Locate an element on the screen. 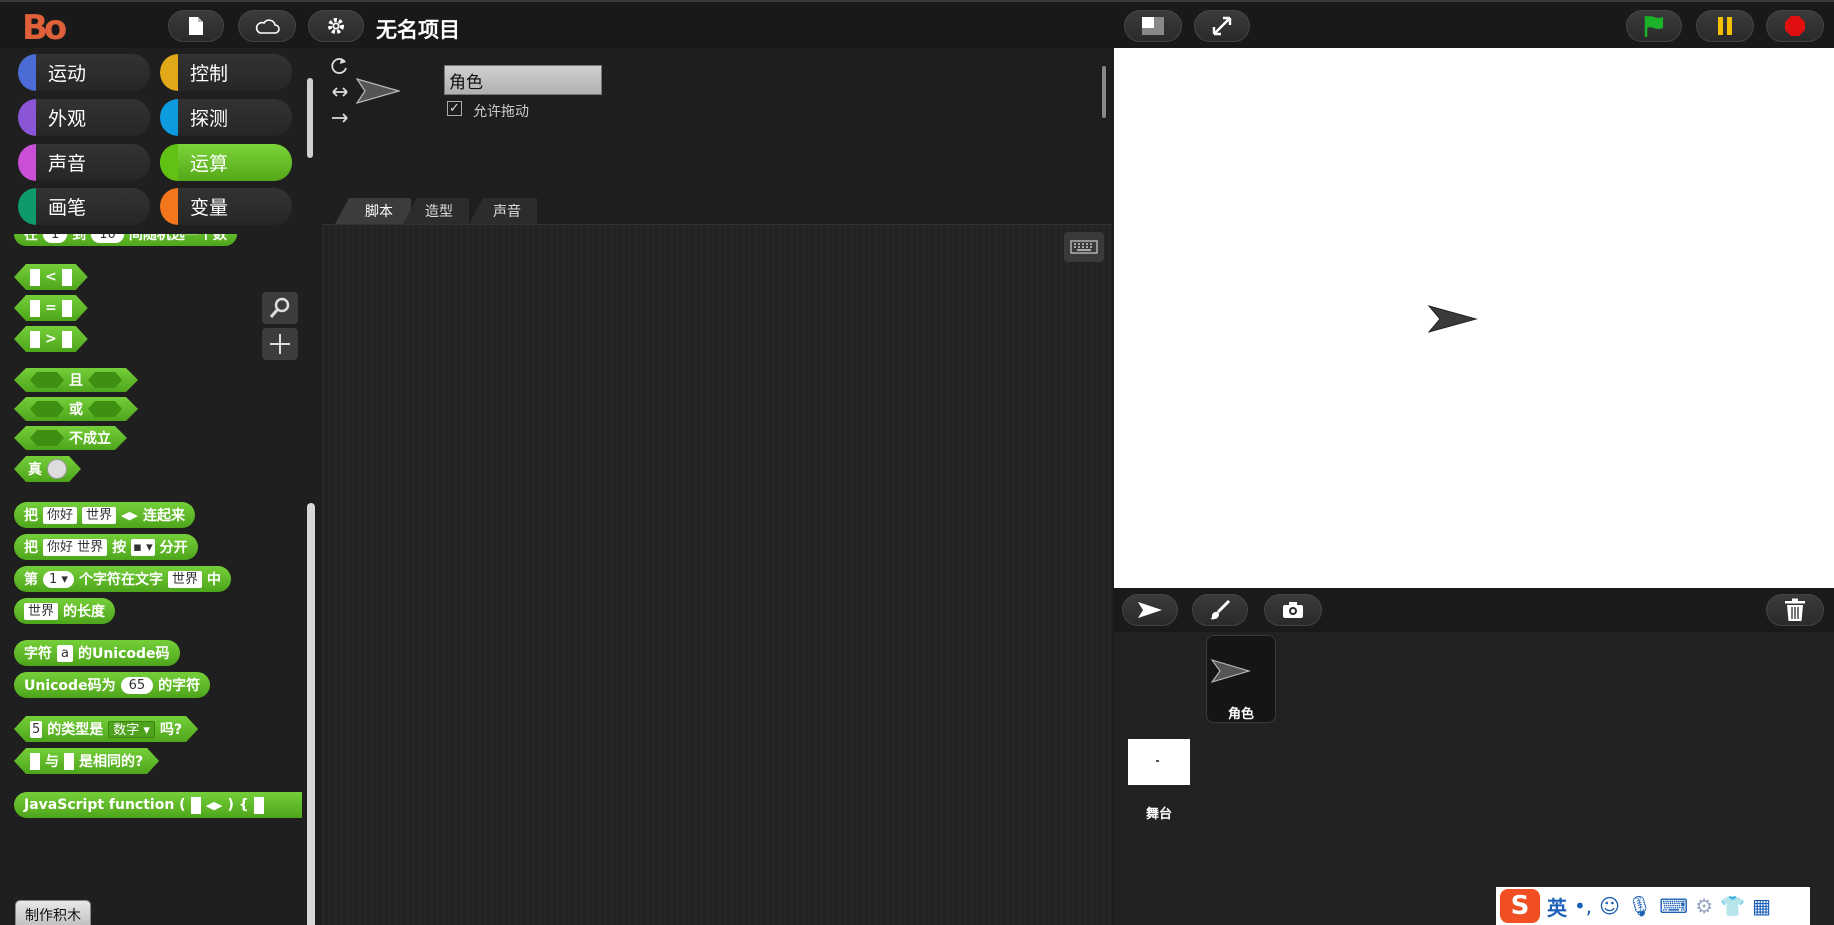  block-input: 5 is located at coordinates (36, 729).